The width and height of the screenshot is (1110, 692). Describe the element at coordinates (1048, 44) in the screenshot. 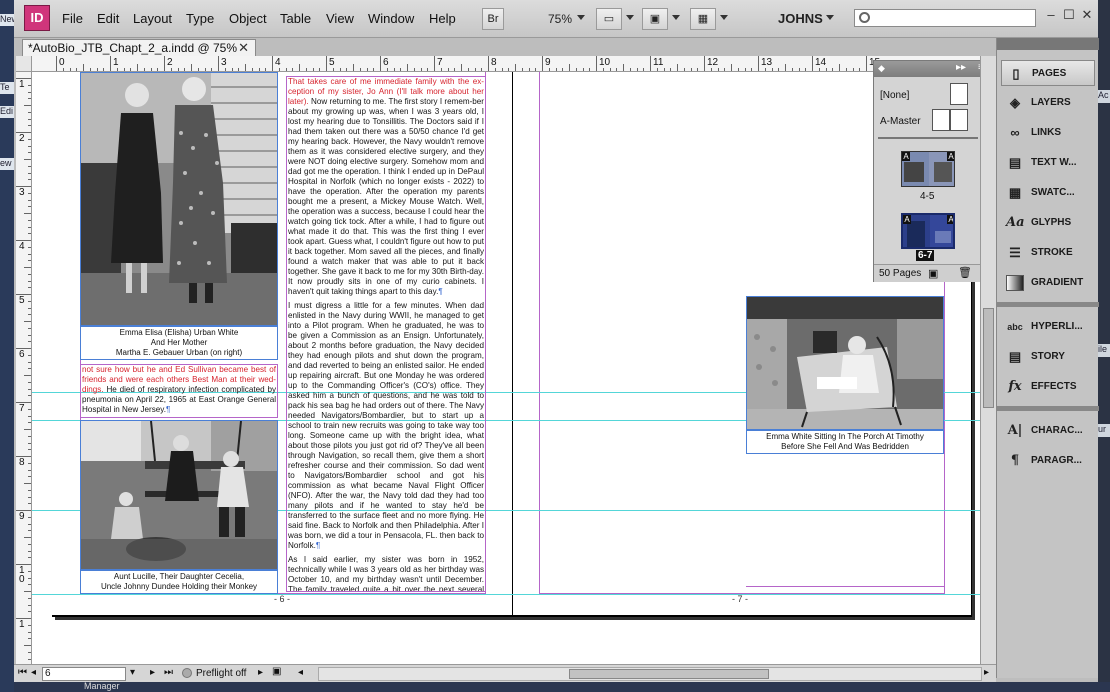

I see `dock-header` at that location.